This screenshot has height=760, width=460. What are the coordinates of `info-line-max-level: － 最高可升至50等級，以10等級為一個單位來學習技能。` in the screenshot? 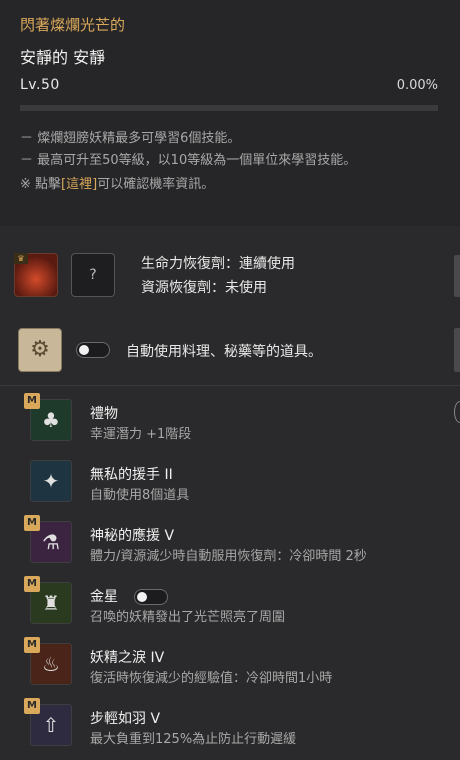 It's located at (188, 160).